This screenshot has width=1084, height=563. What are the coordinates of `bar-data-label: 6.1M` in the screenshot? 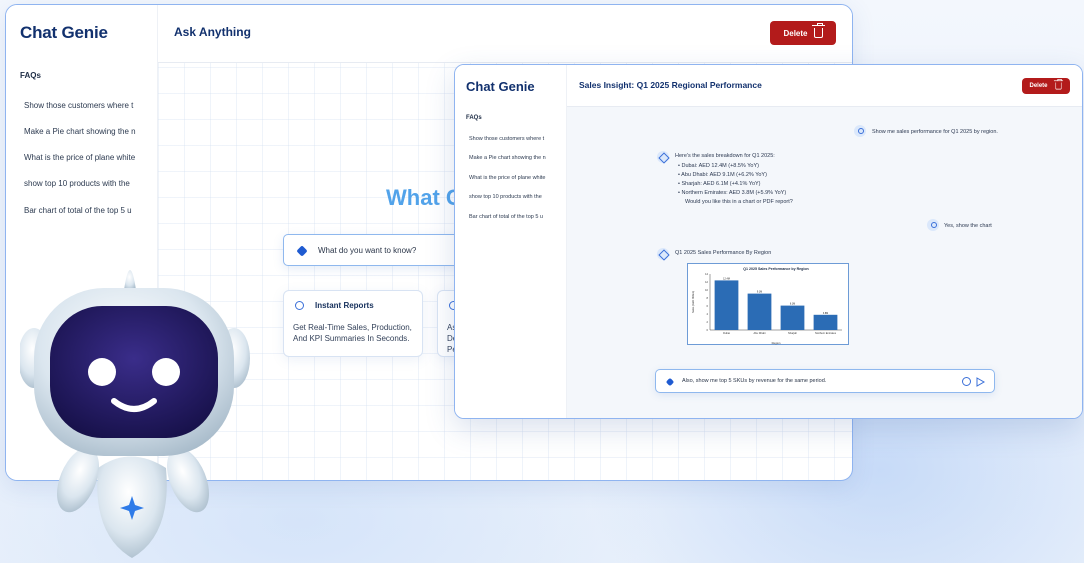 It's located at (792, 304).